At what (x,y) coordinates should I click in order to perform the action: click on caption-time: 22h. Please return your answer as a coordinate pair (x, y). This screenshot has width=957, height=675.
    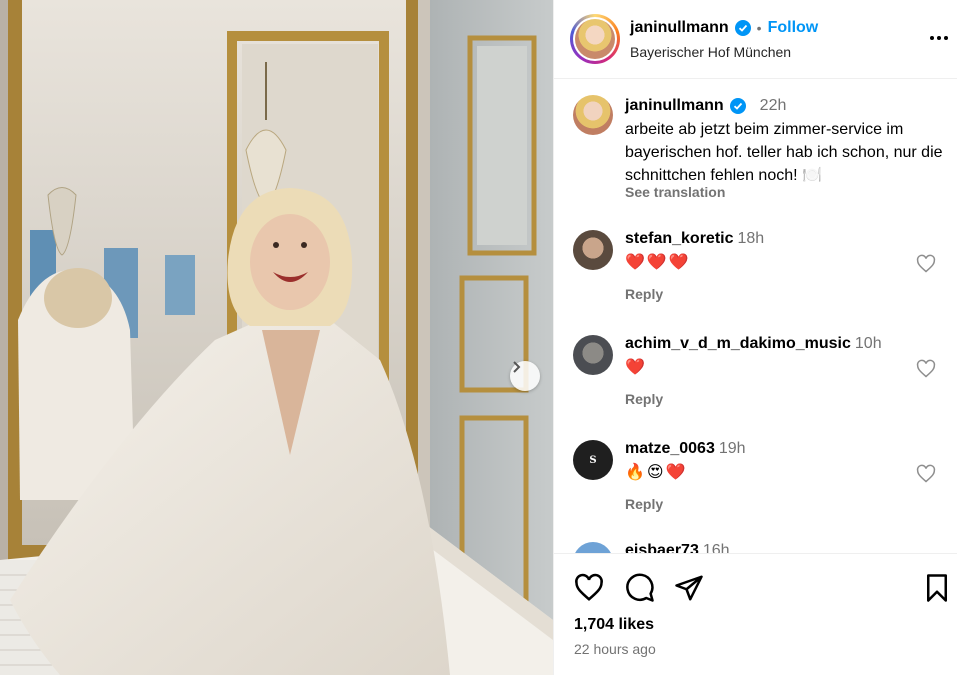
    Looking at the image, I should click on (773, 105).